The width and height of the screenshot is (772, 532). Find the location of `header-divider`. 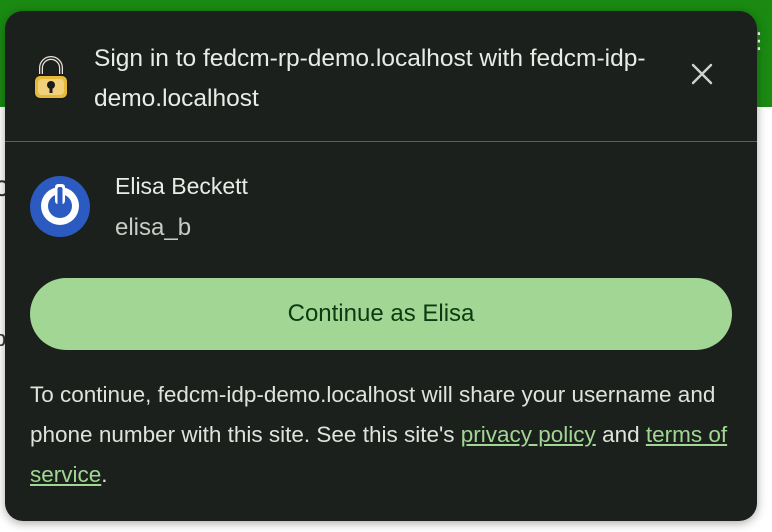

header-divider is located at coordinates (381, 141).